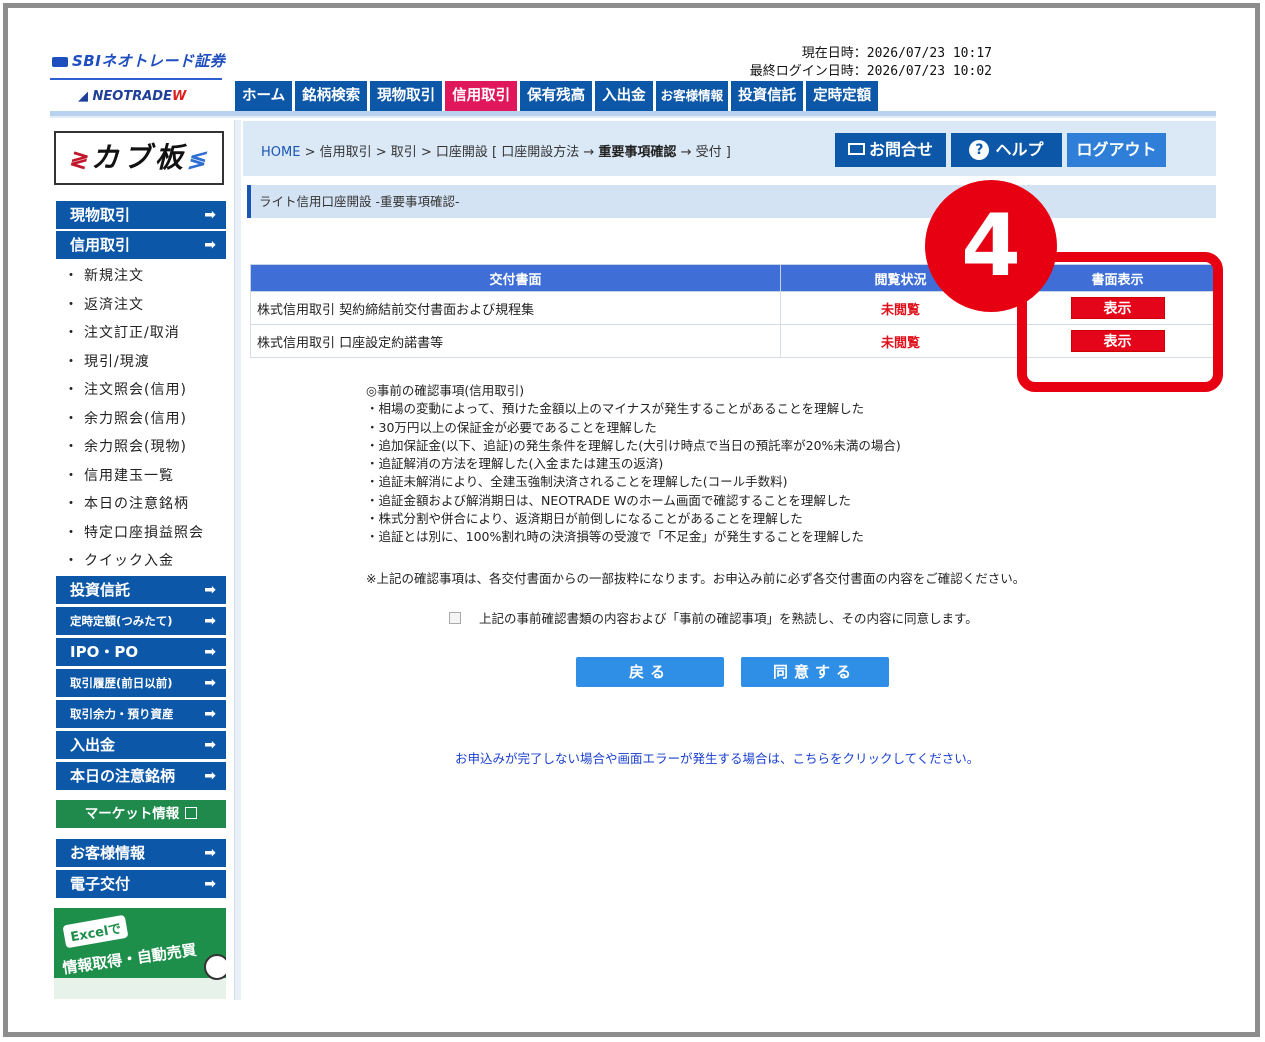  What do you see at coordinates (136, 79) in the screenshot?
I see `logo-separator` at bounding box center [136, 79].